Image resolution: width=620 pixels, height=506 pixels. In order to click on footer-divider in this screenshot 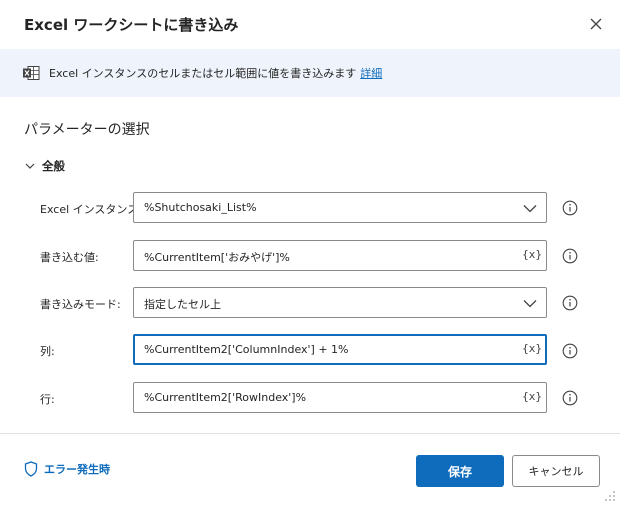, I will do `click(310, 433)`.